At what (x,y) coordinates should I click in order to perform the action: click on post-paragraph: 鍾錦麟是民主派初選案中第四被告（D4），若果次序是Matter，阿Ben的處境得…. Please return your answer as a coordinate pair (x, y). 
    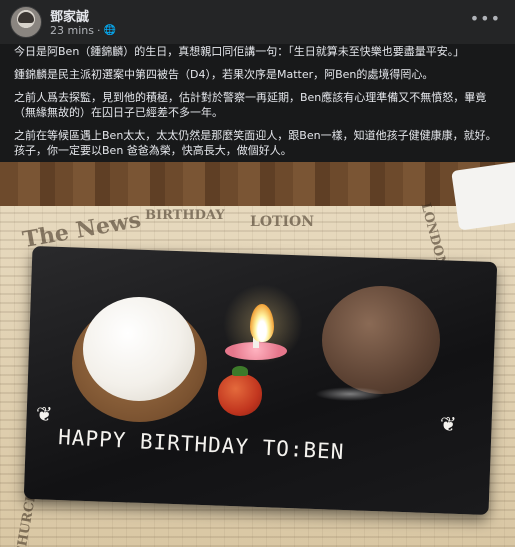
    Looking at the image, I should click on (224, 74).